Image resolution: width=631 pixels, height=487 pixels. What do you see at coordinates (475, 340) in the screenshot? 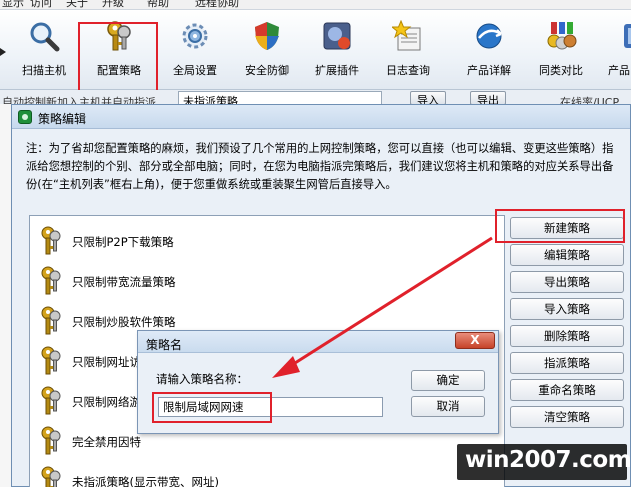
I see `close-button: X` at bounding box center [475, 340].